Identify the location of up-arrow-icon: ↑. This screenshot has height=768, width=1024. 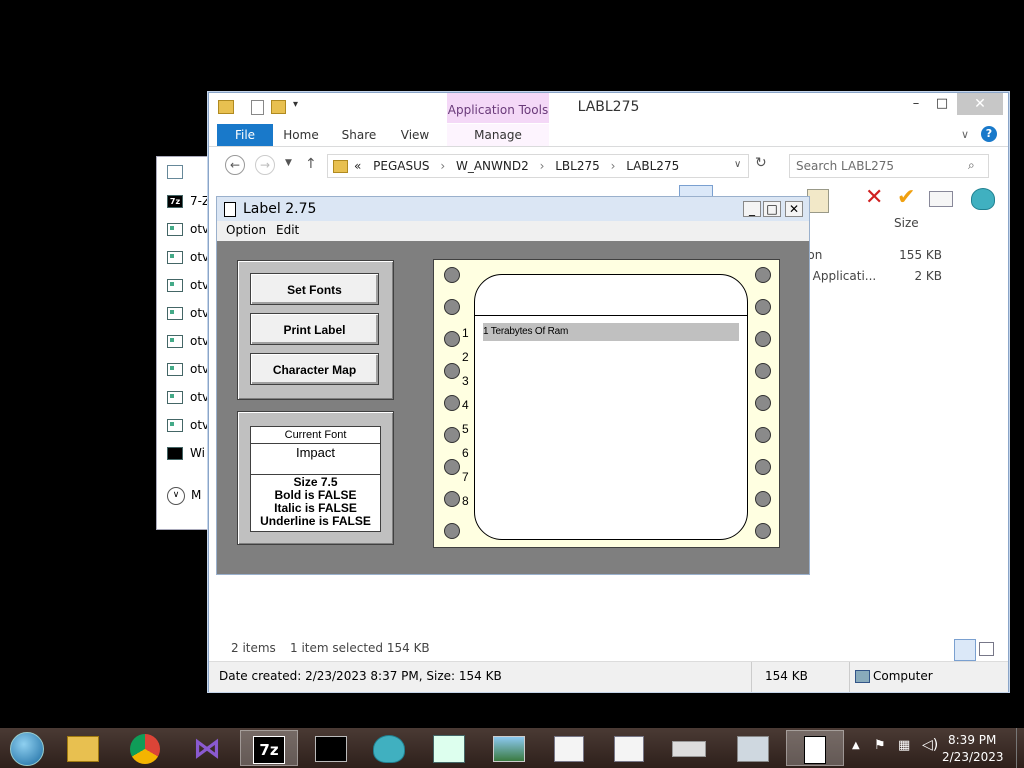
(311, 164).